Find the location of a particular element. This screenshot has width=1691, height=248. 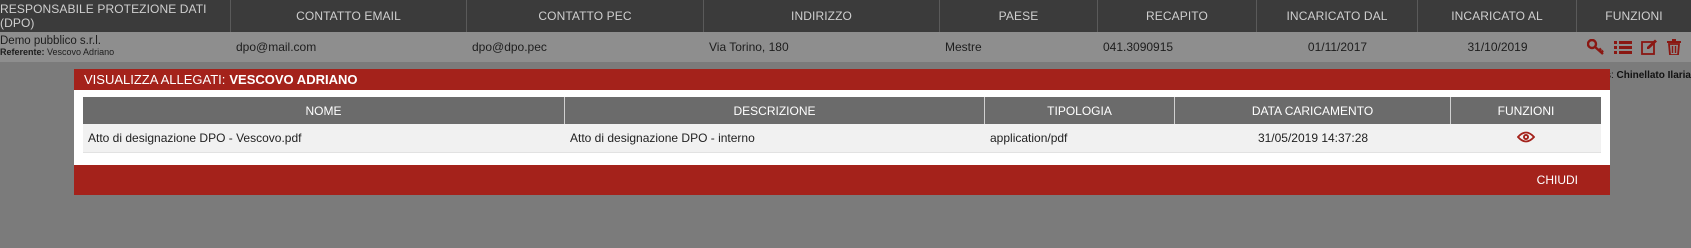

att-col-functions: FUNZIONI is located at coordinates (1526, 110).